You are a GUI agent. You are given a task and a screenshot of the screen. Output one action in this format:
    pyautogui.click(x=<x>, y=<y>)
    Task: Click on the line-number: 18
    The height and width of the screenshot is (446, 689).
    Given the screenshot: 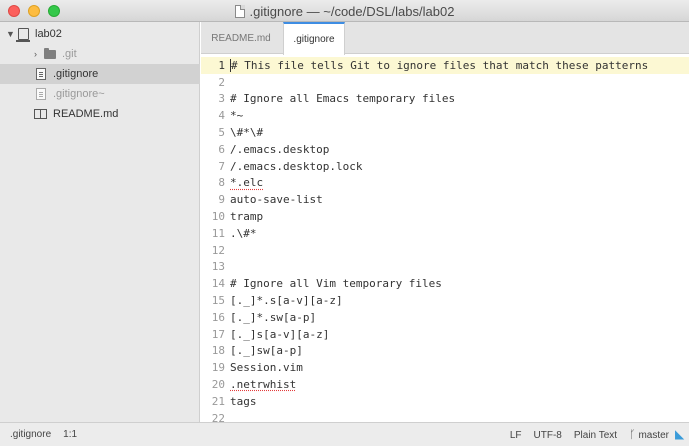 What is the action you would take?
    pyautogui.click(x=218, y=351)
    